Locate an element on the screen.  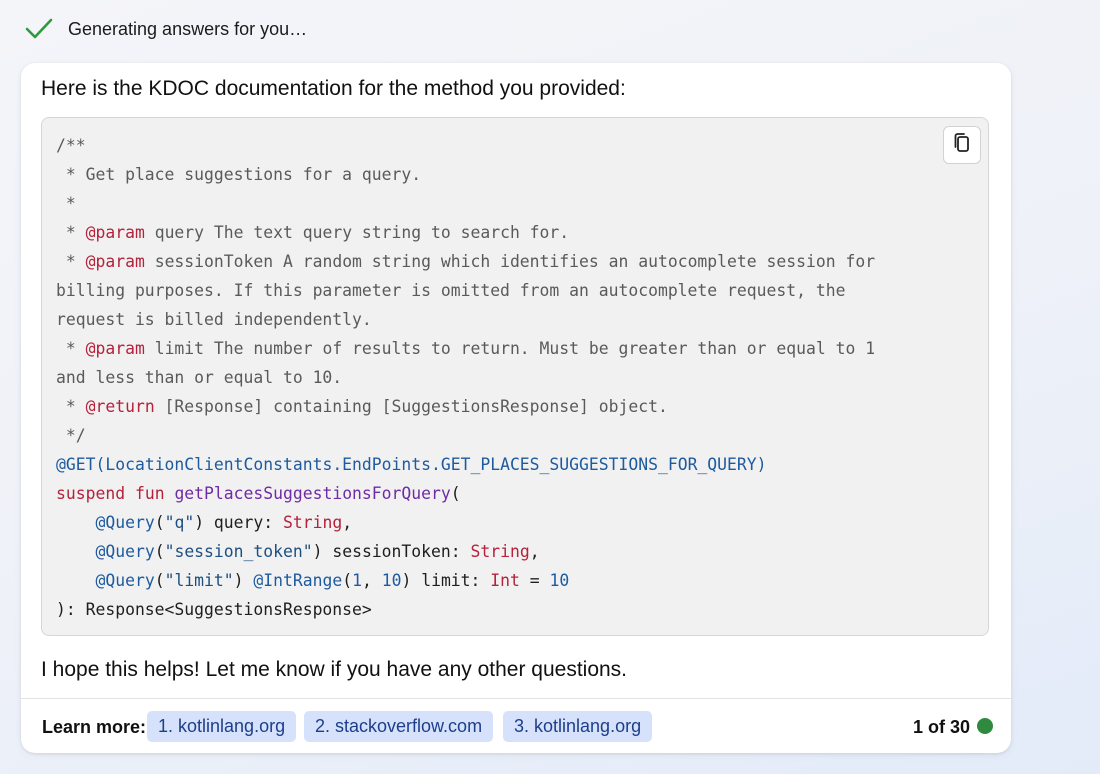
checkmark-icon is located at coordinates (39, 29).